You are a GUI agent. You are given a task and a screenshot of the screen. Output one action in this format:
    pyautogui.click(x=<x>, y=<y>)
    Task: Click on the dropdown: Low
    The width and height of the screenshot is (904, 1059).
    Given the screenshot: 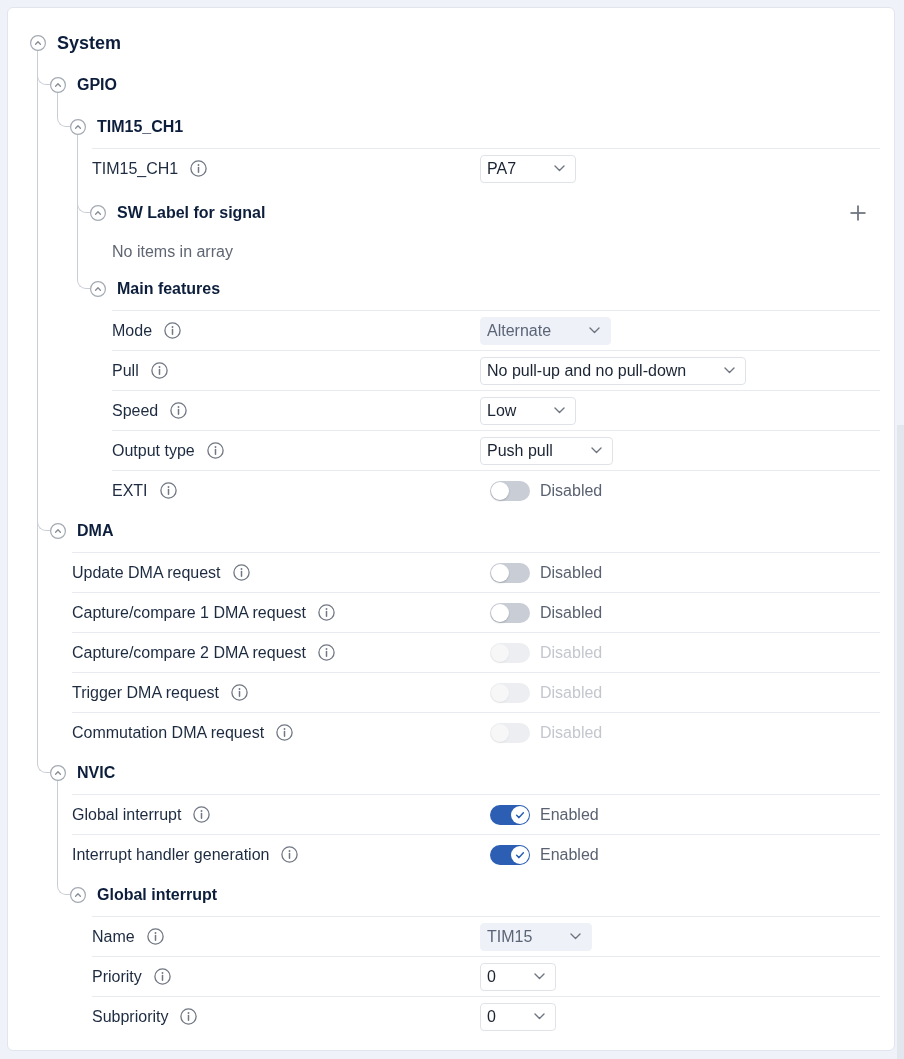 What is the action you would take?
    pyautogui.click(x=528, y=410)
    